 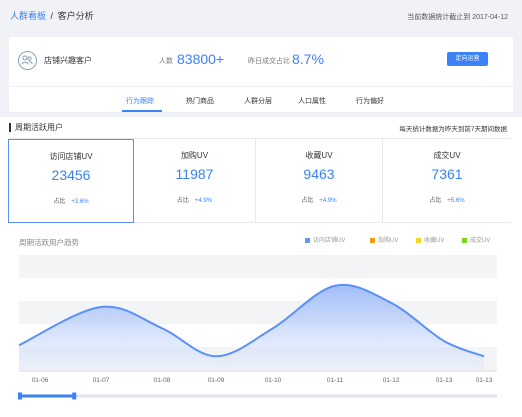 I want to click on people-group-icon, so click(x=27, y=60).